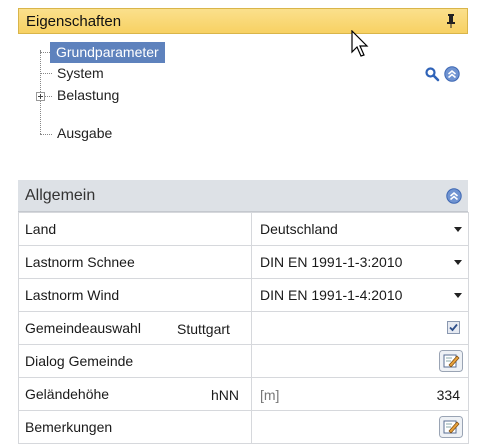  I want to click on property-label-cell: Gemeindeauswahl Stuttgart, so click(135, 328).